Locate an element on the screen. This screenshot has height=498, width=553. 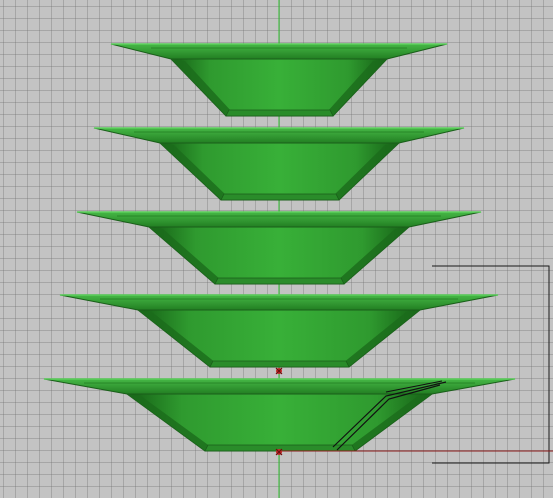
origin-marker-lower is located at coordinates (279, 452).